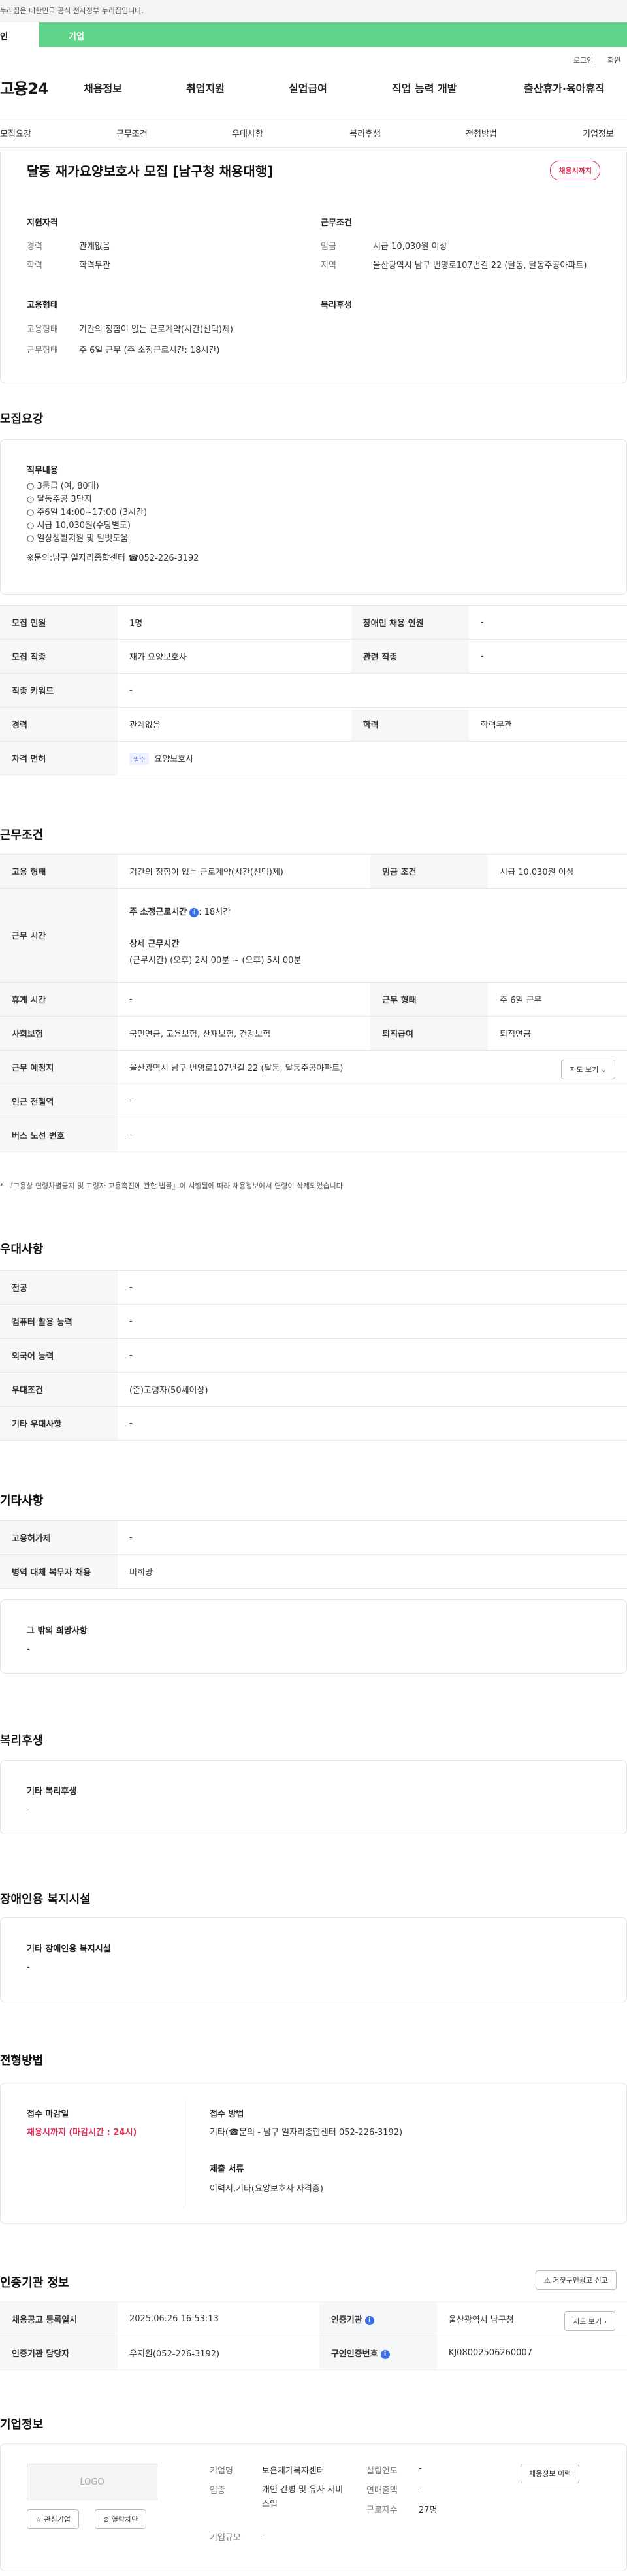  Describe the element at coordinates (588, 1069) in the screenshot. I see `map-button: 지도 보기 ⌄` at that location.